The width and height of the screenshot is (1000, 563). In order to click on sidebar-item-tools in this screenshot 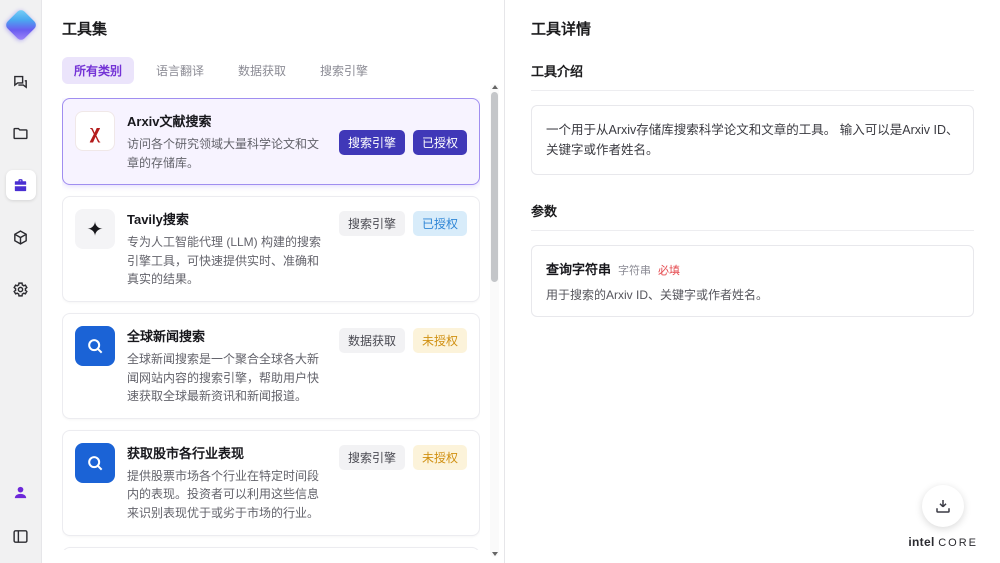, I will do `click(20, 185)`.